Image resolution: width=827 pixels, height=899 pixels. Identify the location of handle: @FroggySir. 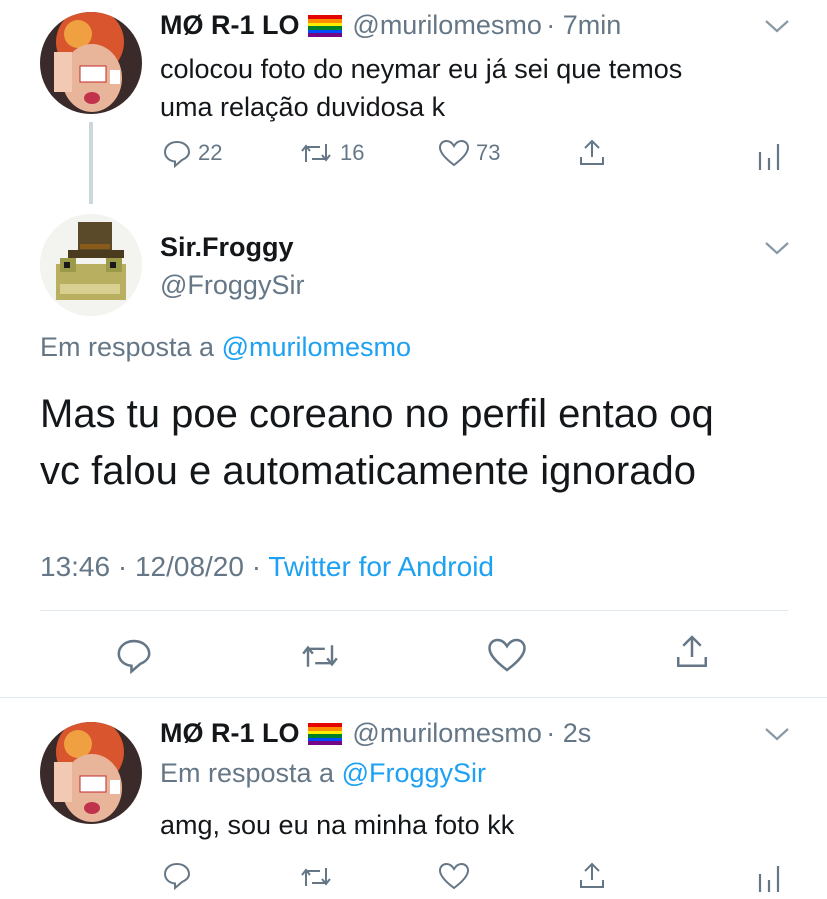
(232, 285).